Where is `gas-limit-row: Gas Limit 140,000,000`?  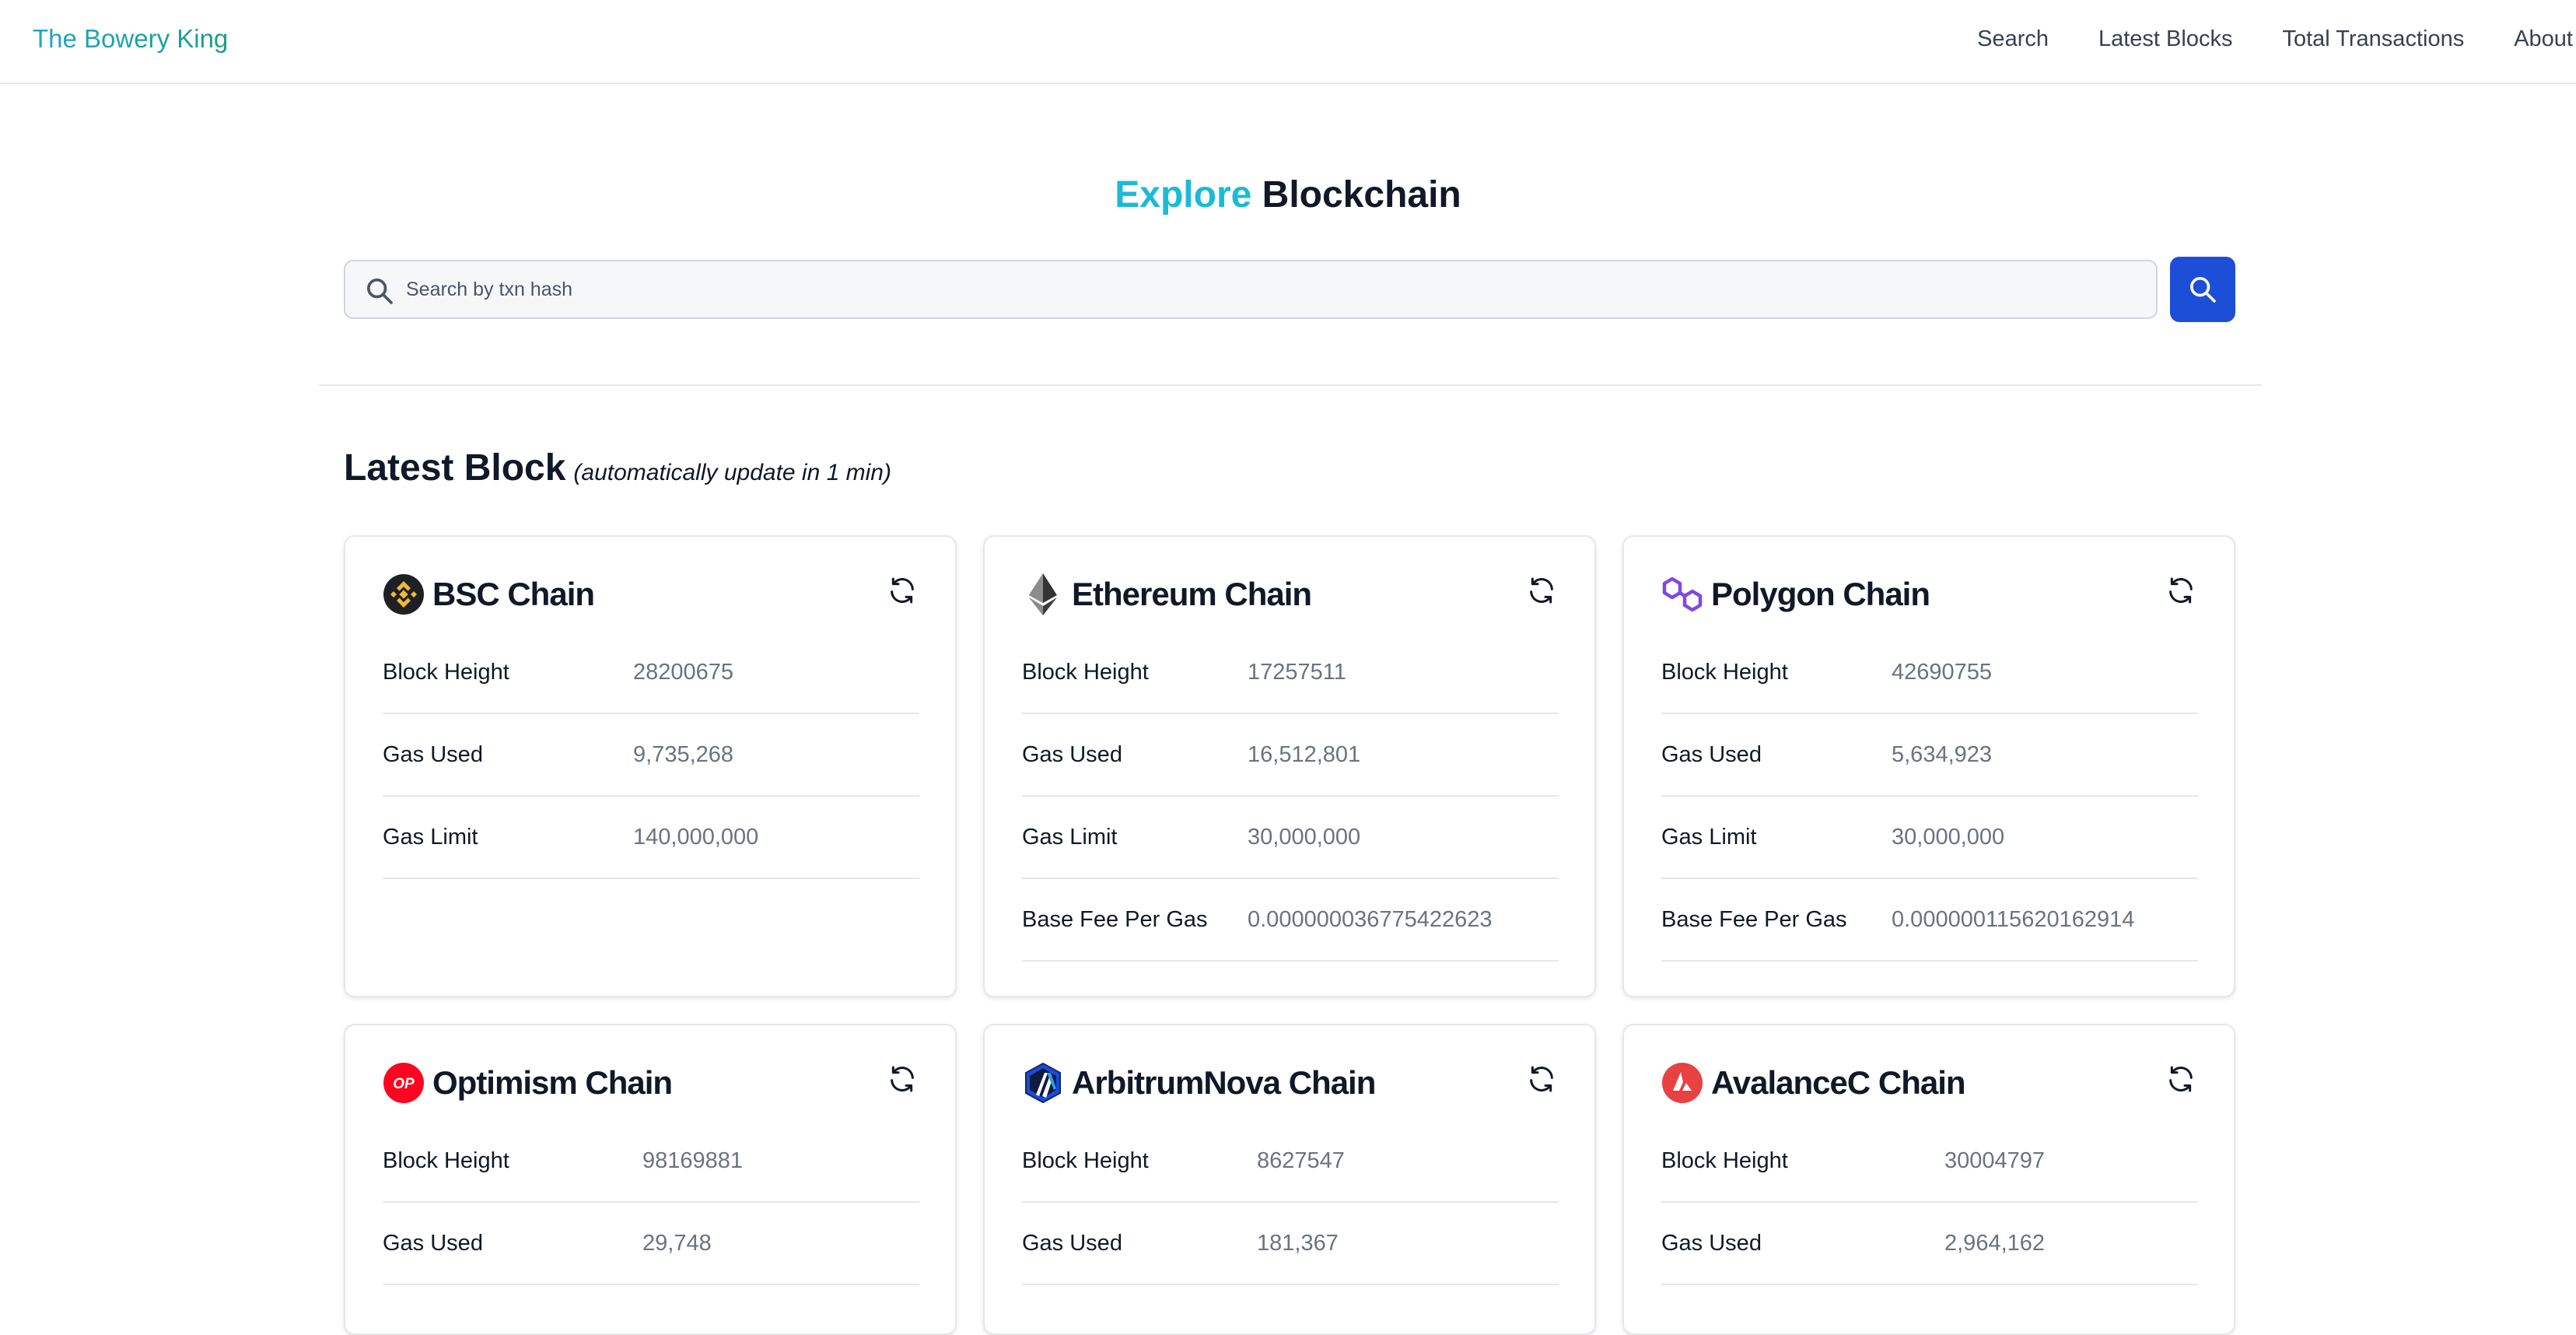 gas-limit-row: Gas Limit 140,000,000 is located at coordinates (651, 838).